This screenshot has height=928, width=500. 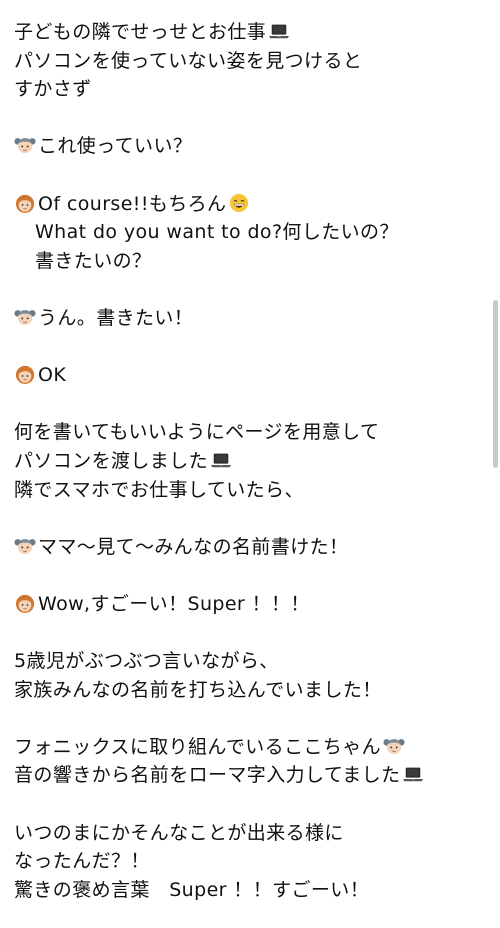 I want to click on text-line-content: 音の響きから名前をローマ字入力してました, so click(x=207, y=775).